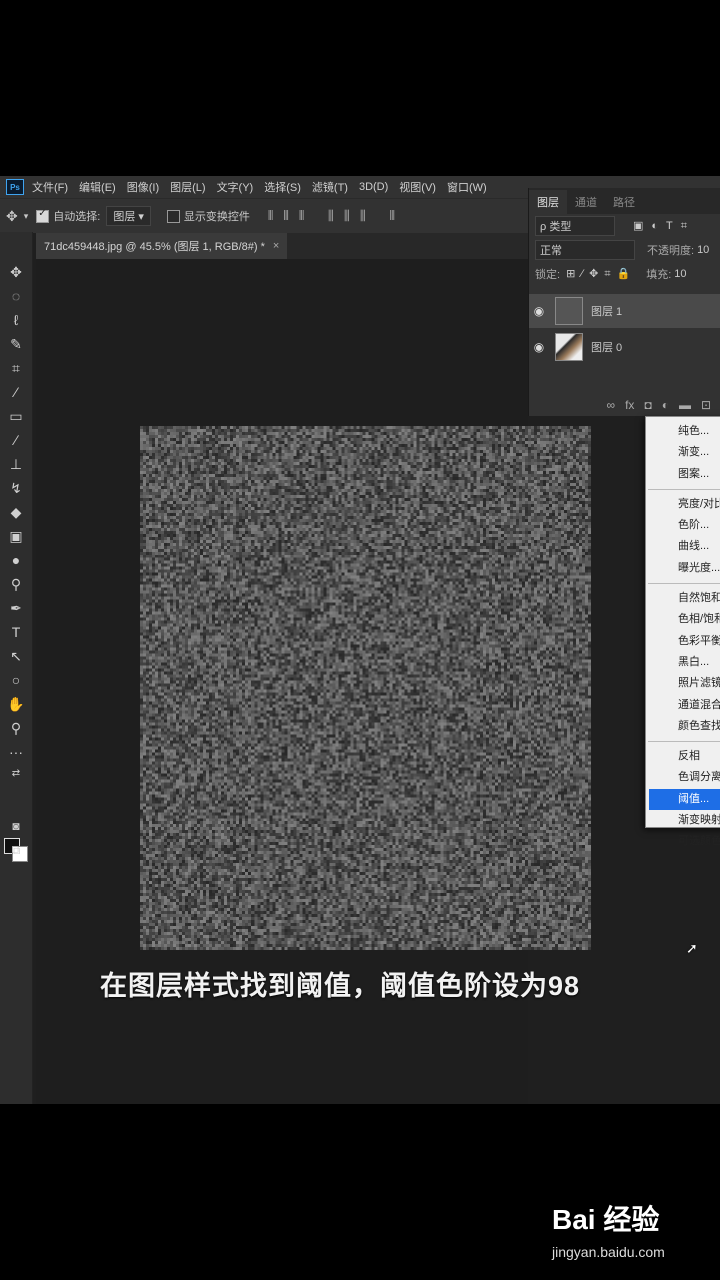  Describe the element at coordinates (569, 311) in the screenshot. I see `layer-thumbnail` at that location.